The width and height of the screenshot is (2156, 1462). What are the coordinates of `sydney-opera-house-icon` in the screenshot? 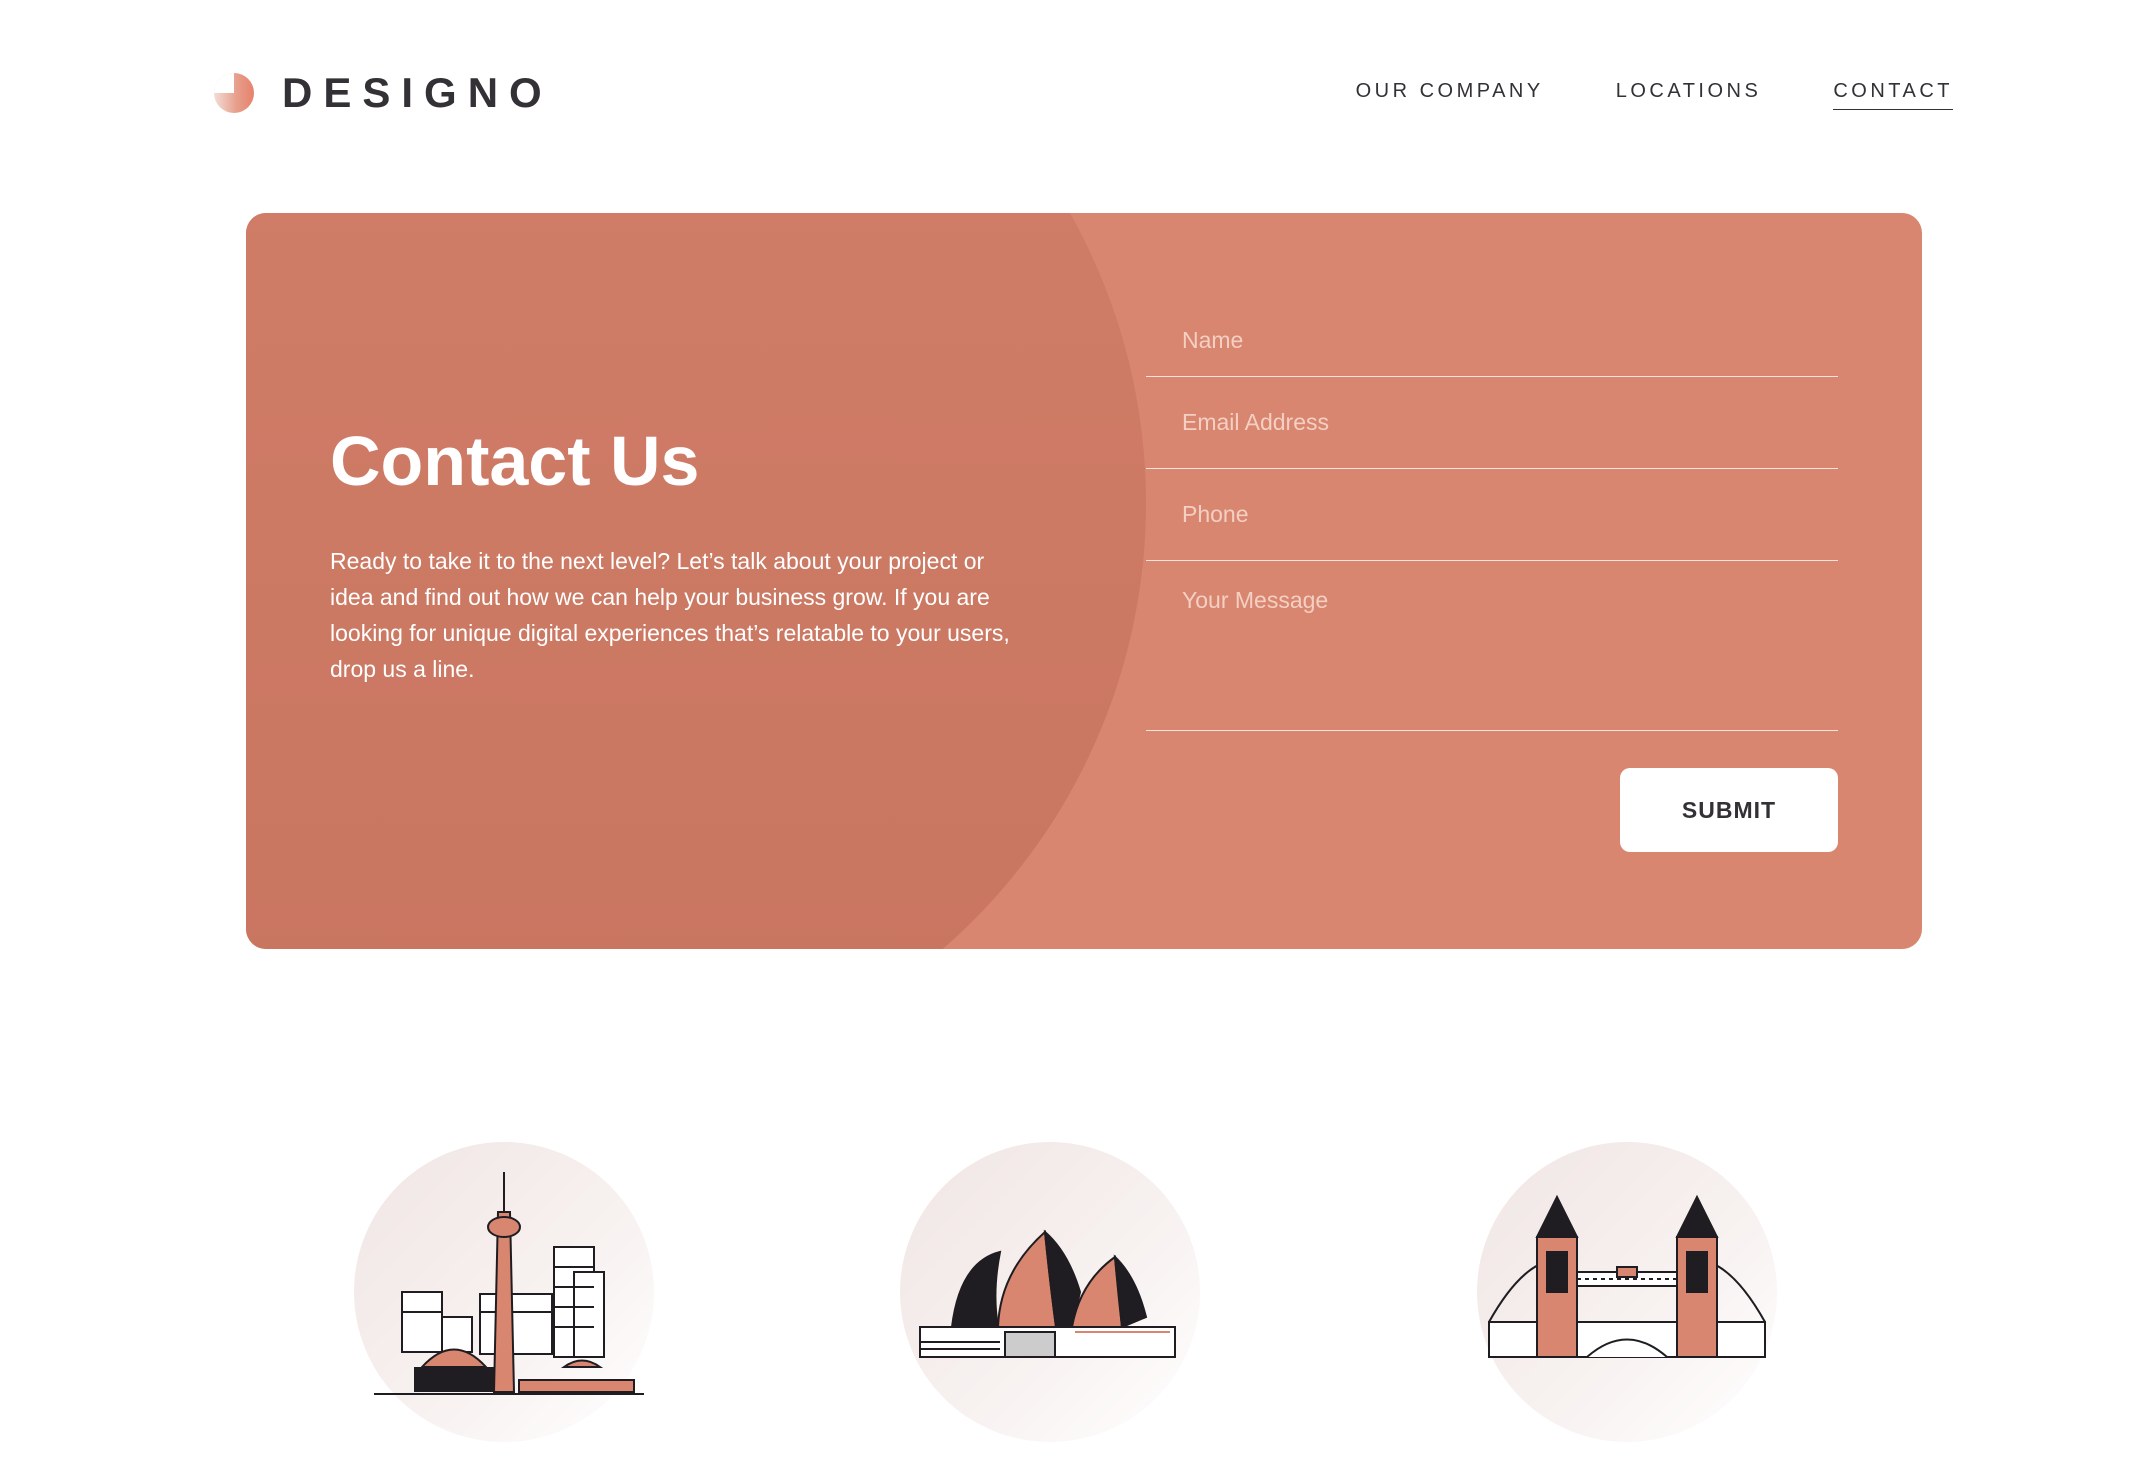 It's located at (1047, 1293).